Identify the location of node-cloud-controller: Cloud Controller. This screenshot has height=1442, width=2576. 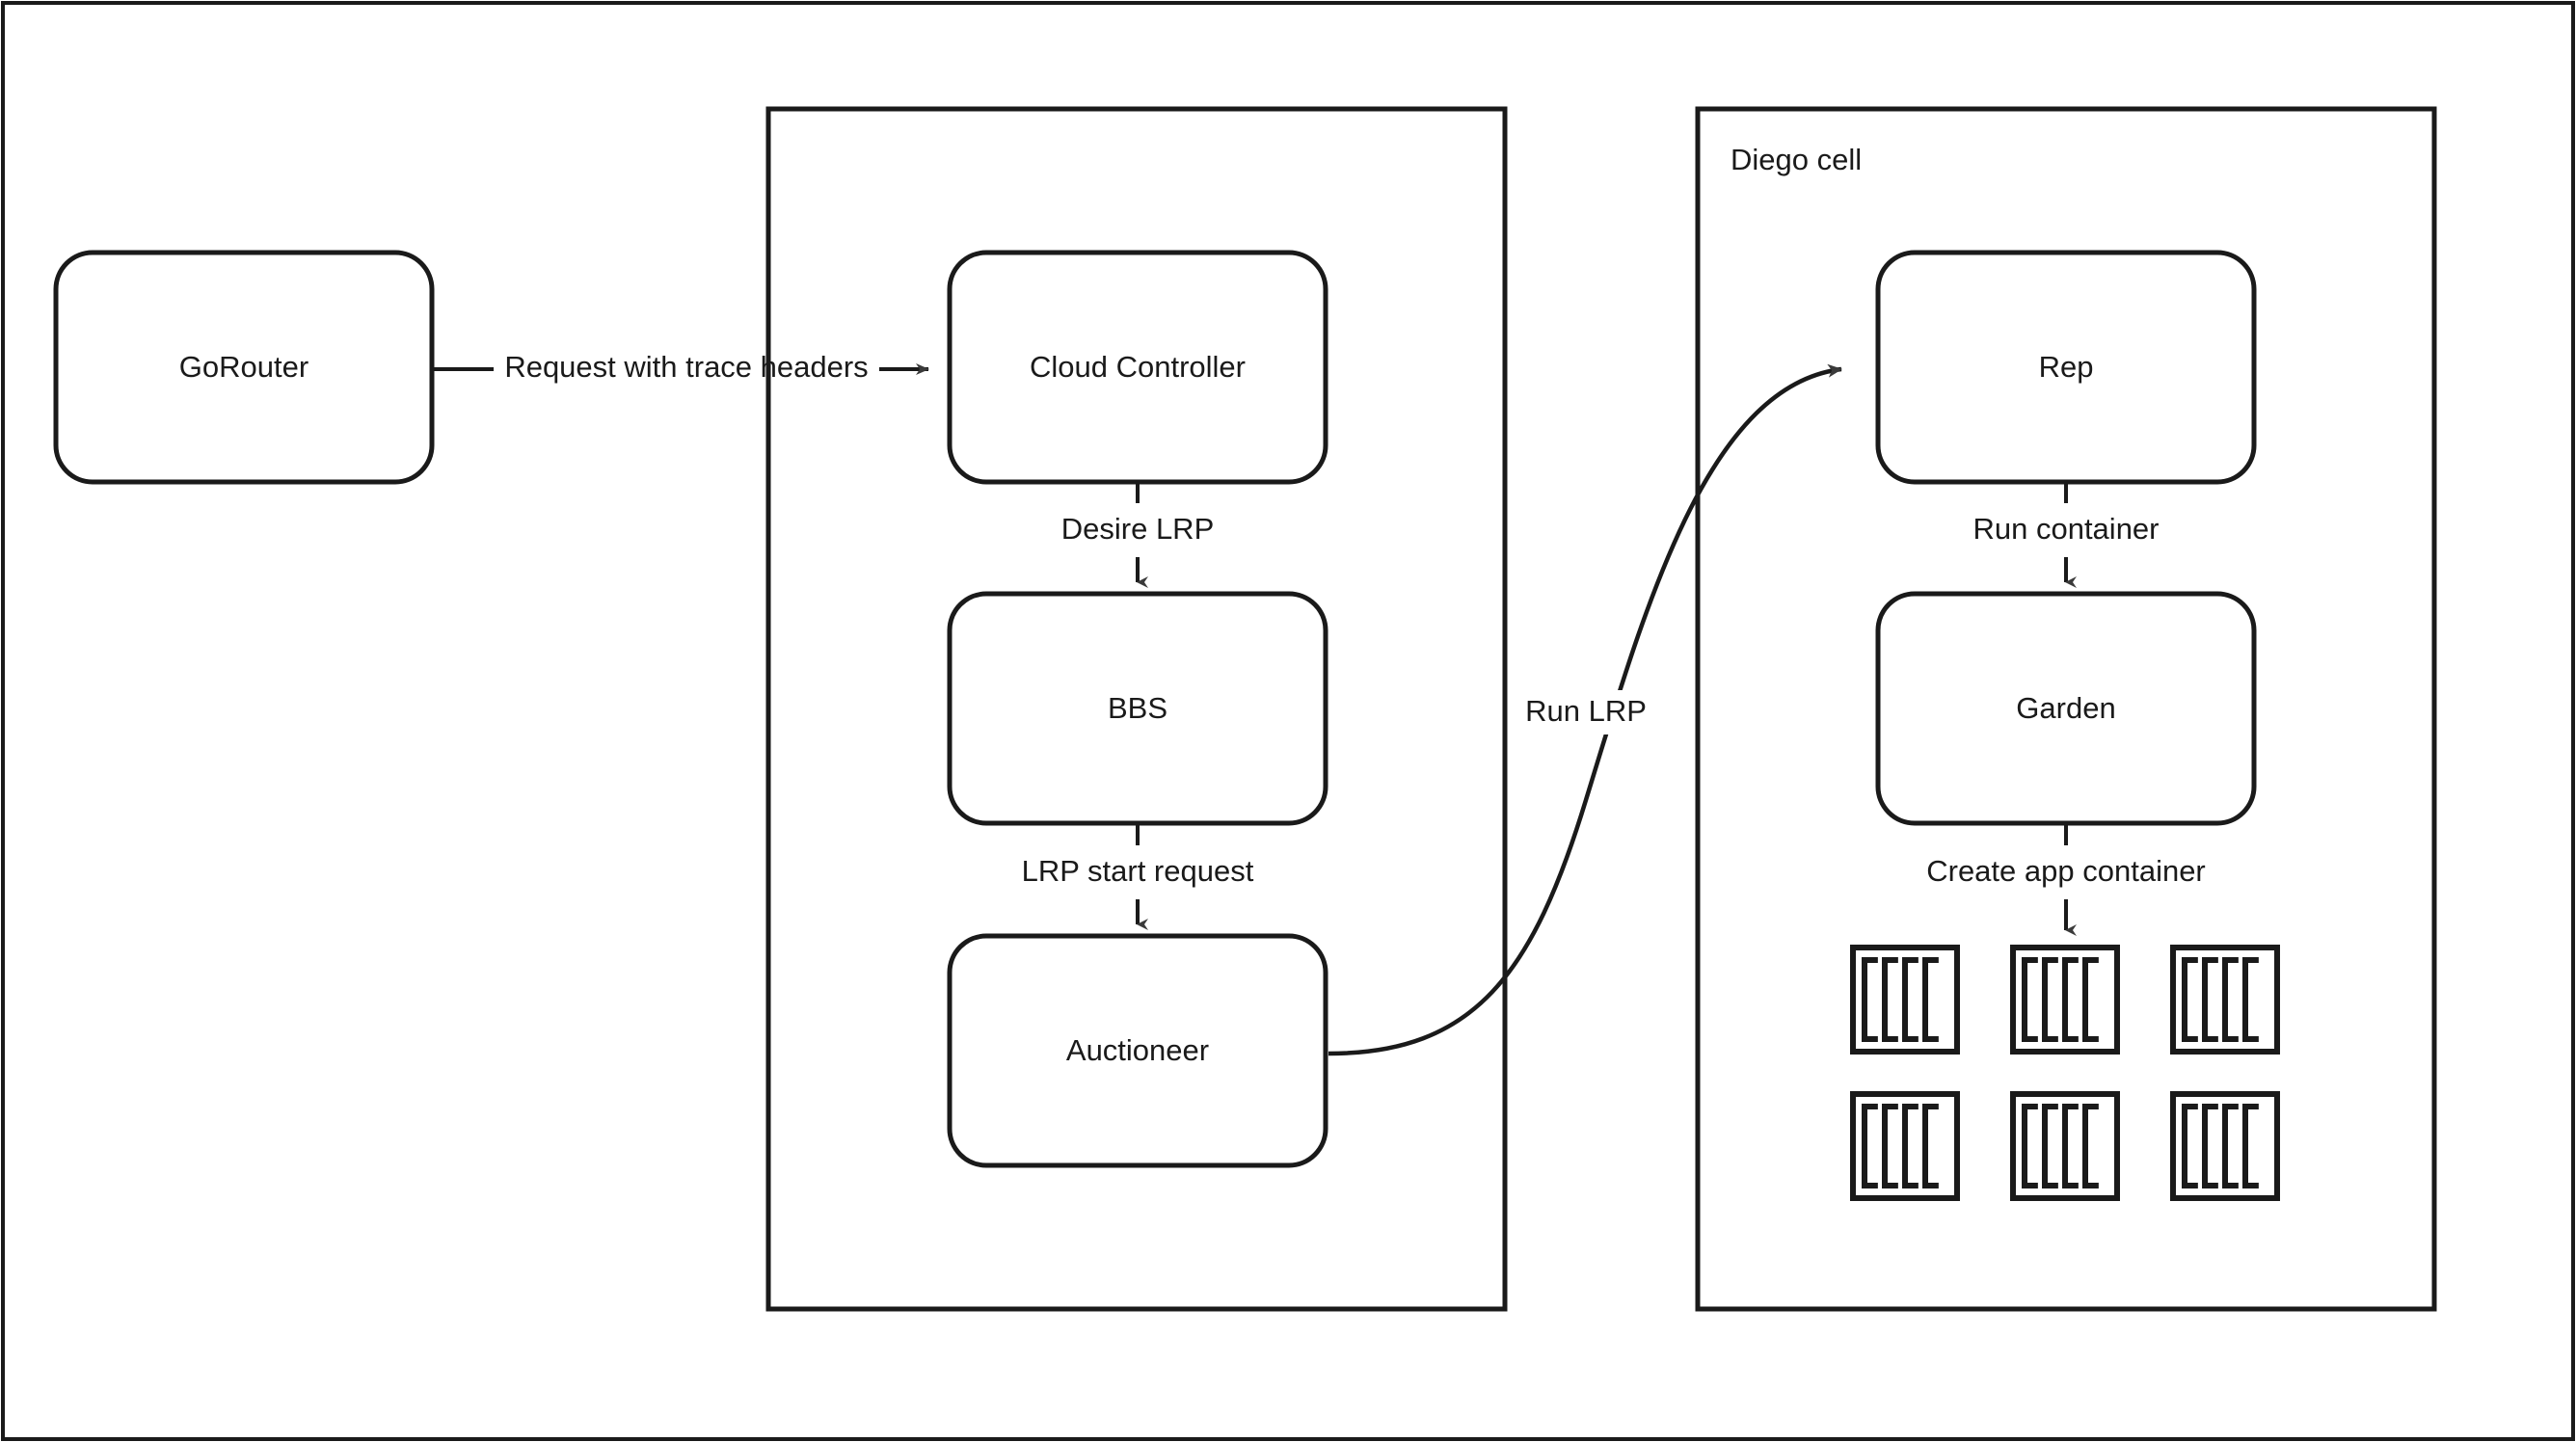
(1138, 367).